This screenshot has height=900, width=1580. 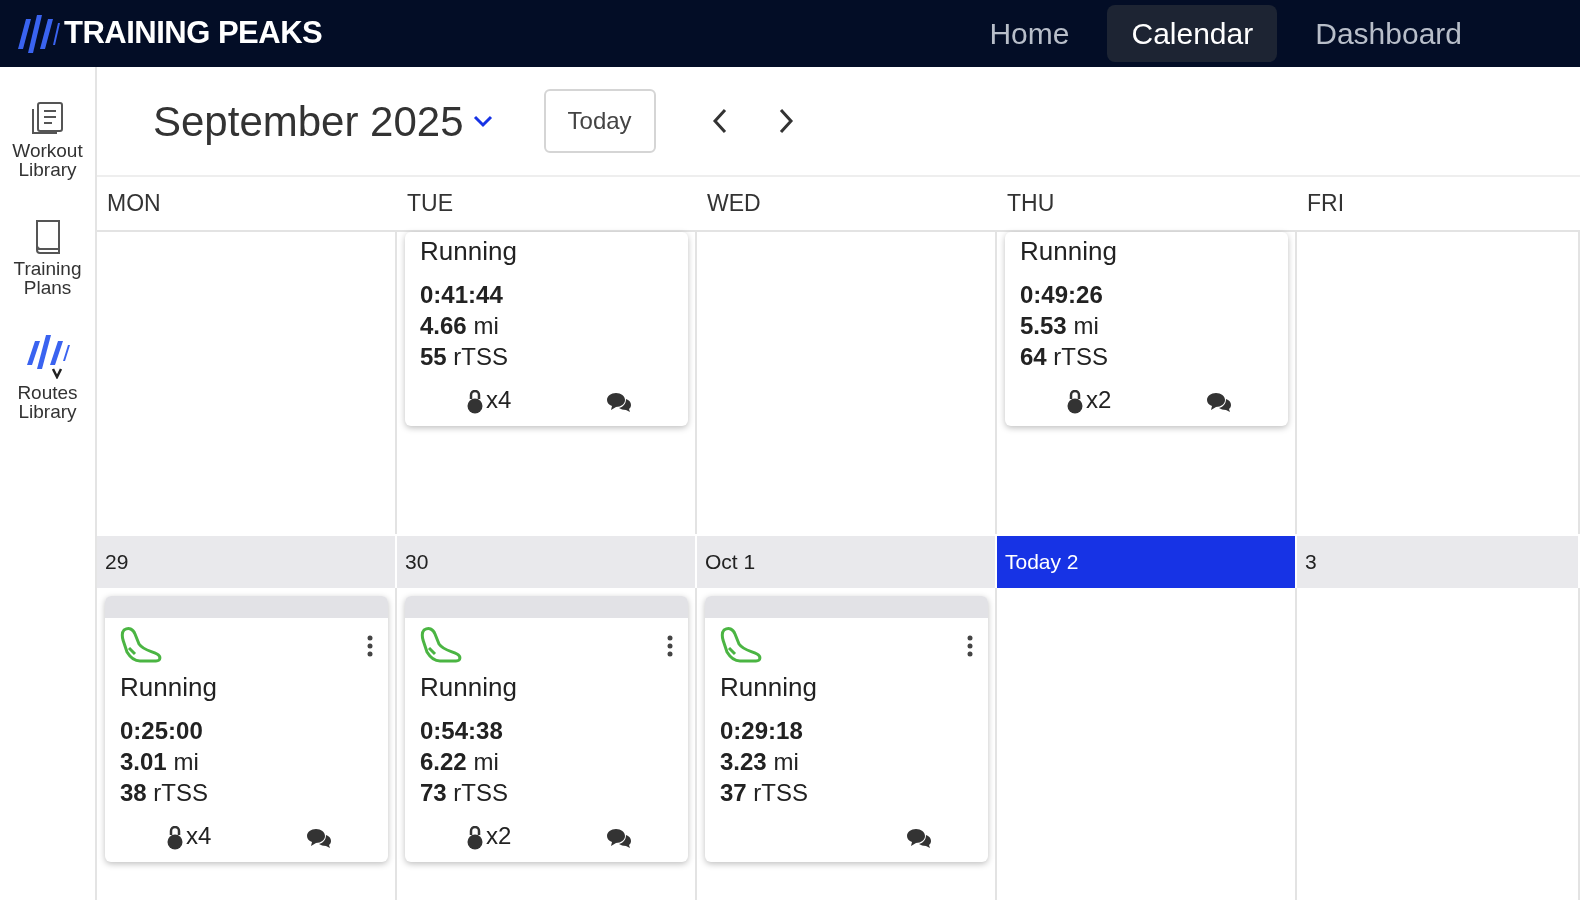 What do you see at coordinates (599, 121) in the screenshot?
I see `today-button: Today` at bounding box center [599, 121].